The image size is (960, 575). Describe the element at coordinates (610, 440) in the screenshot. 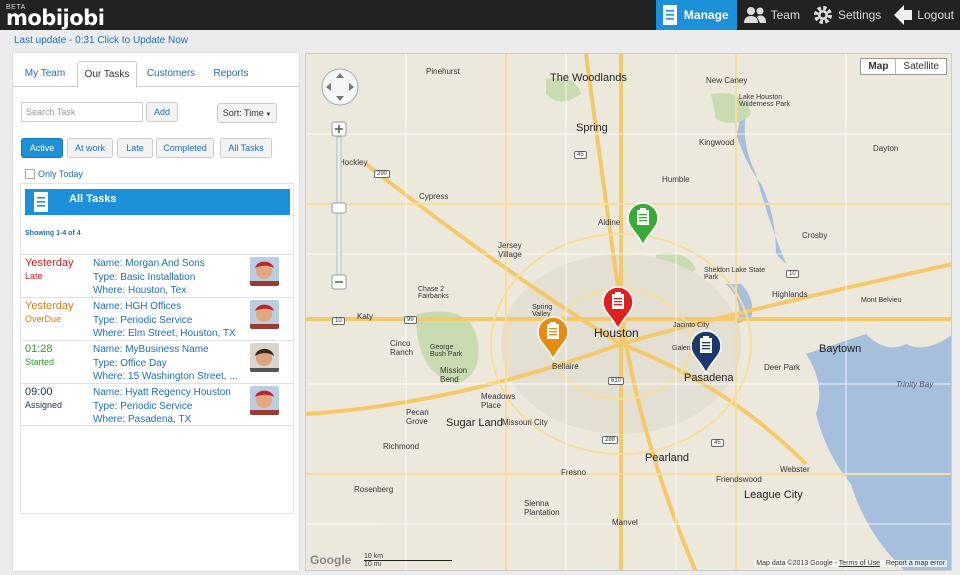

I see `highway-shield: 288` at that location.